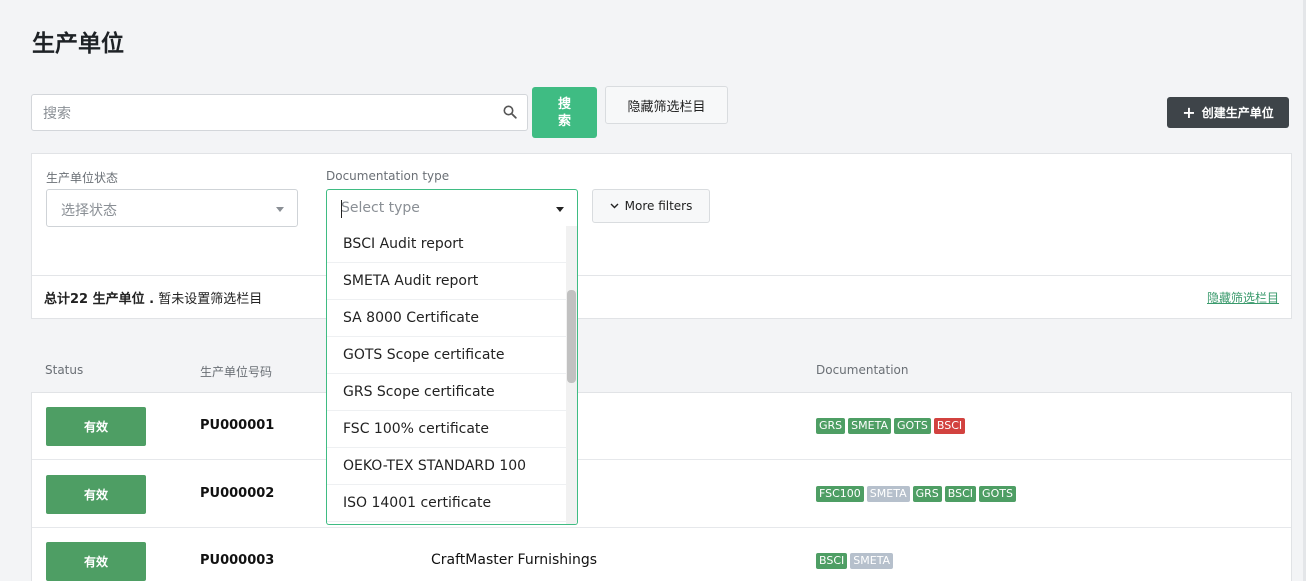 The image size is (1306, 581). Describe the element at coordinates (172, 208) in the screenshot. I see `status-select: 选择状态` at that location.